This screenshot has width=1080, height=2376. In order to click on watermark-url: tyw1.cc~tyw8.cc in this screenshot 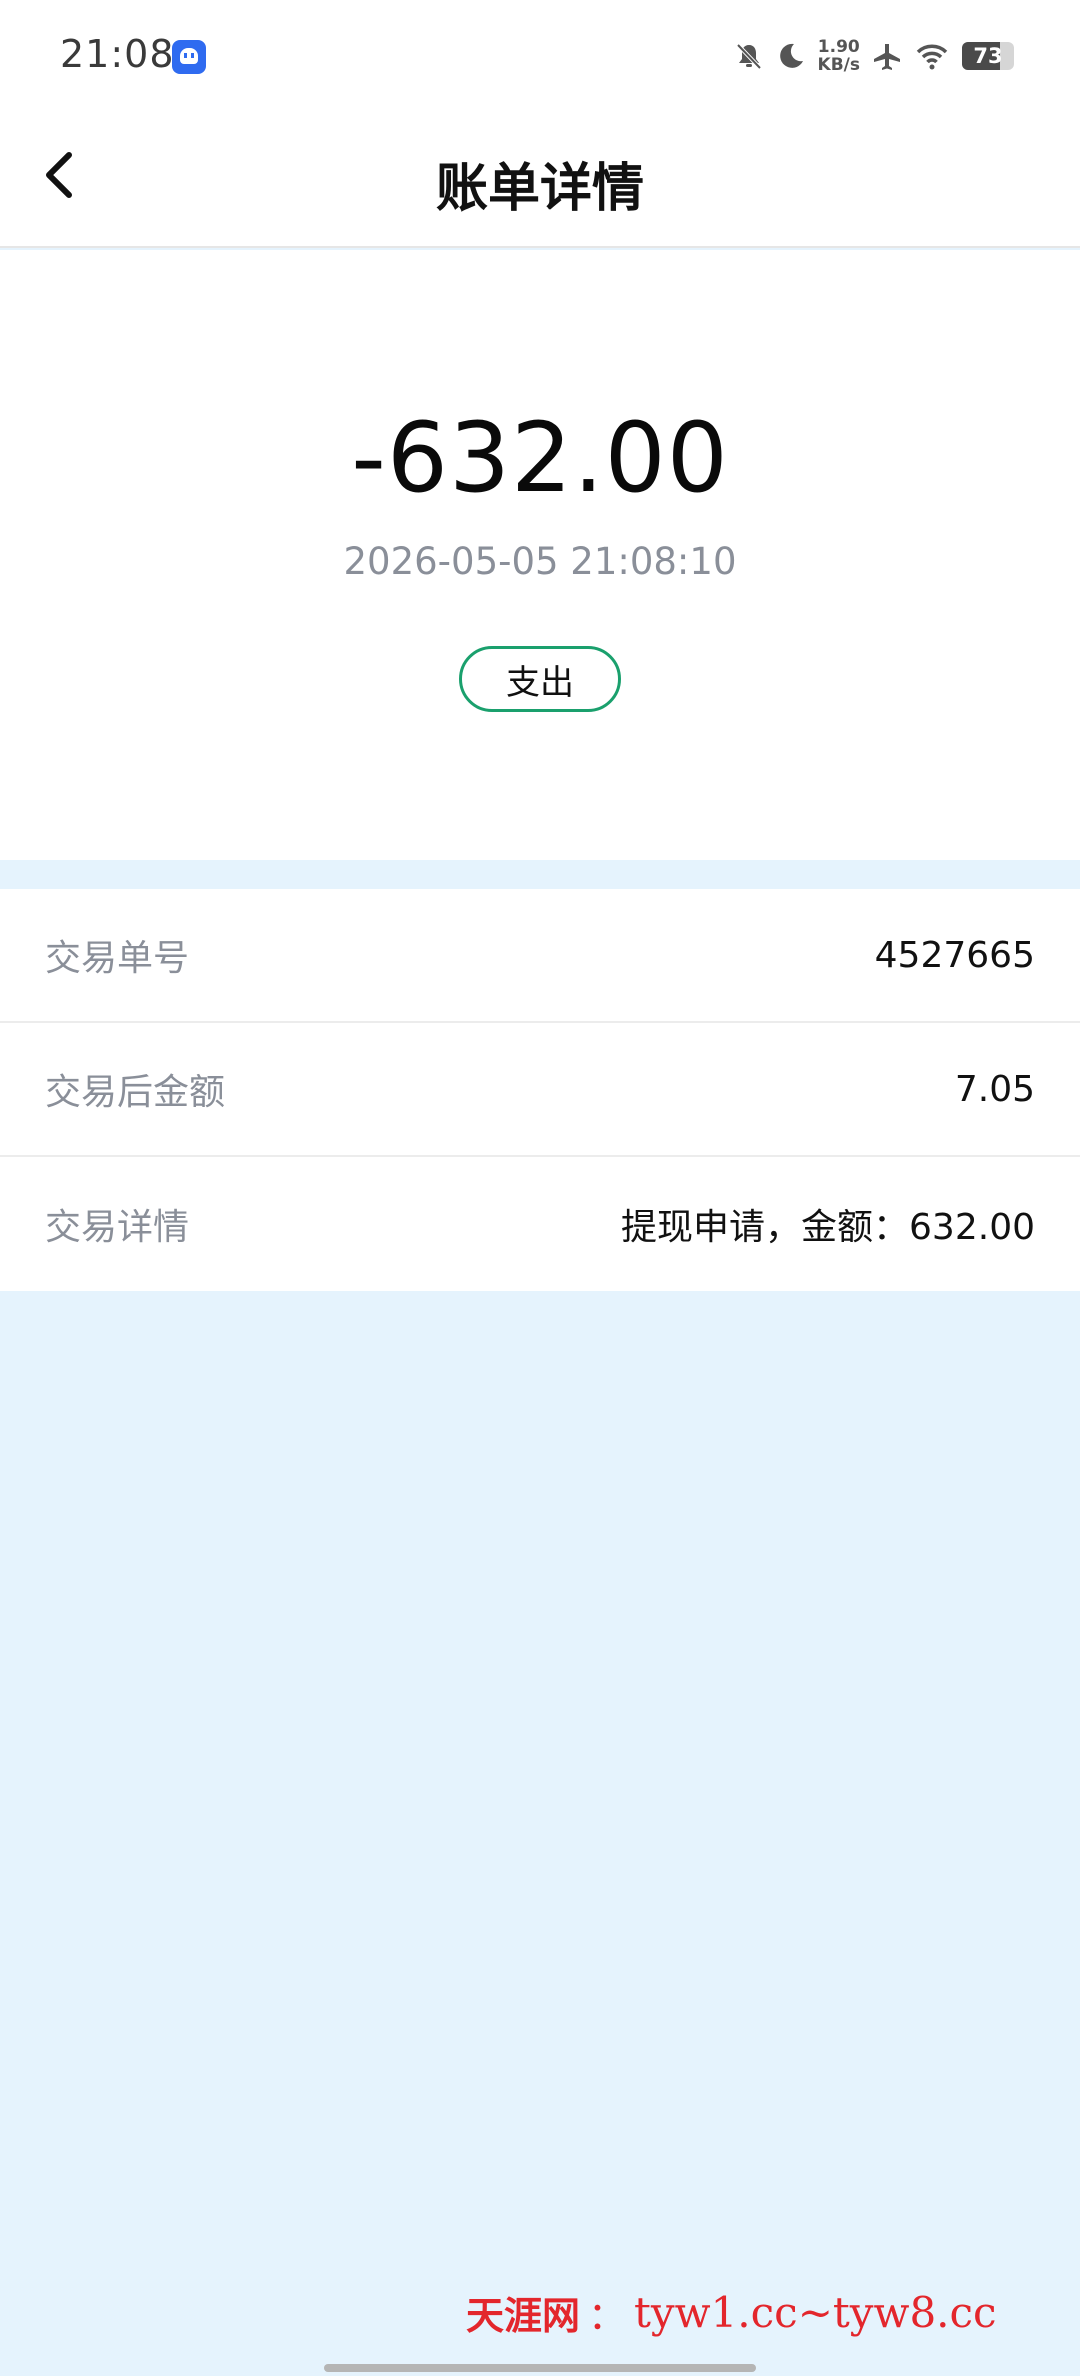, I will do `click(815, 2312)`.